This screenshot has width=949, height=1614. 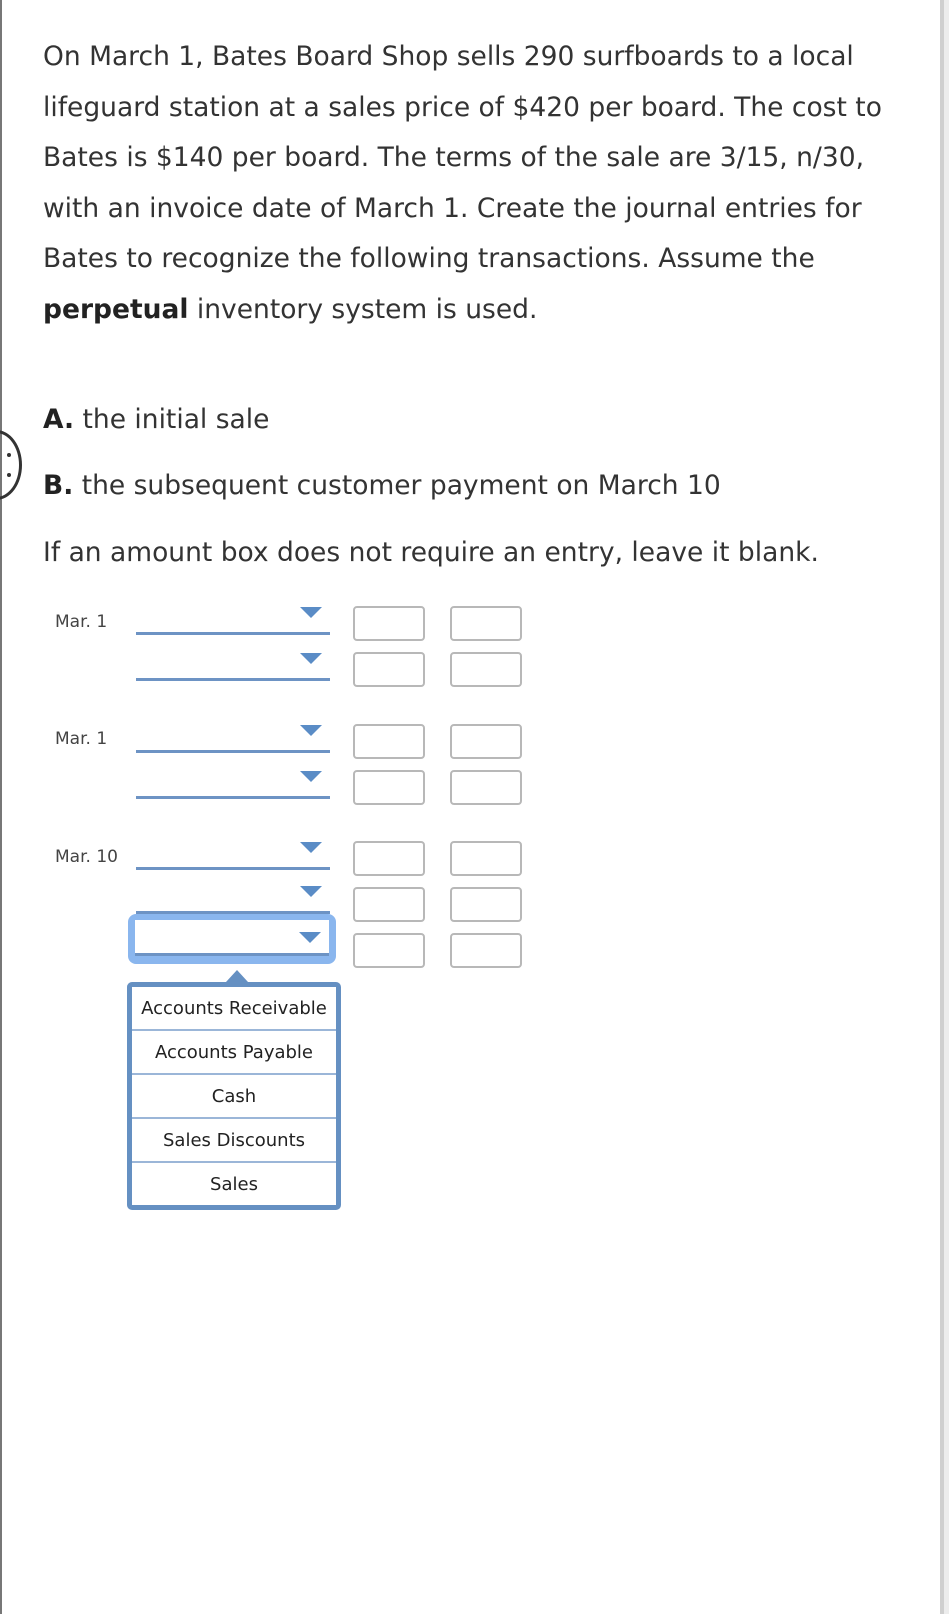 What do you see at coordinates (58, 485) in the screenshot?
I see `part-letter: B.` at bounding box center [58, 485].